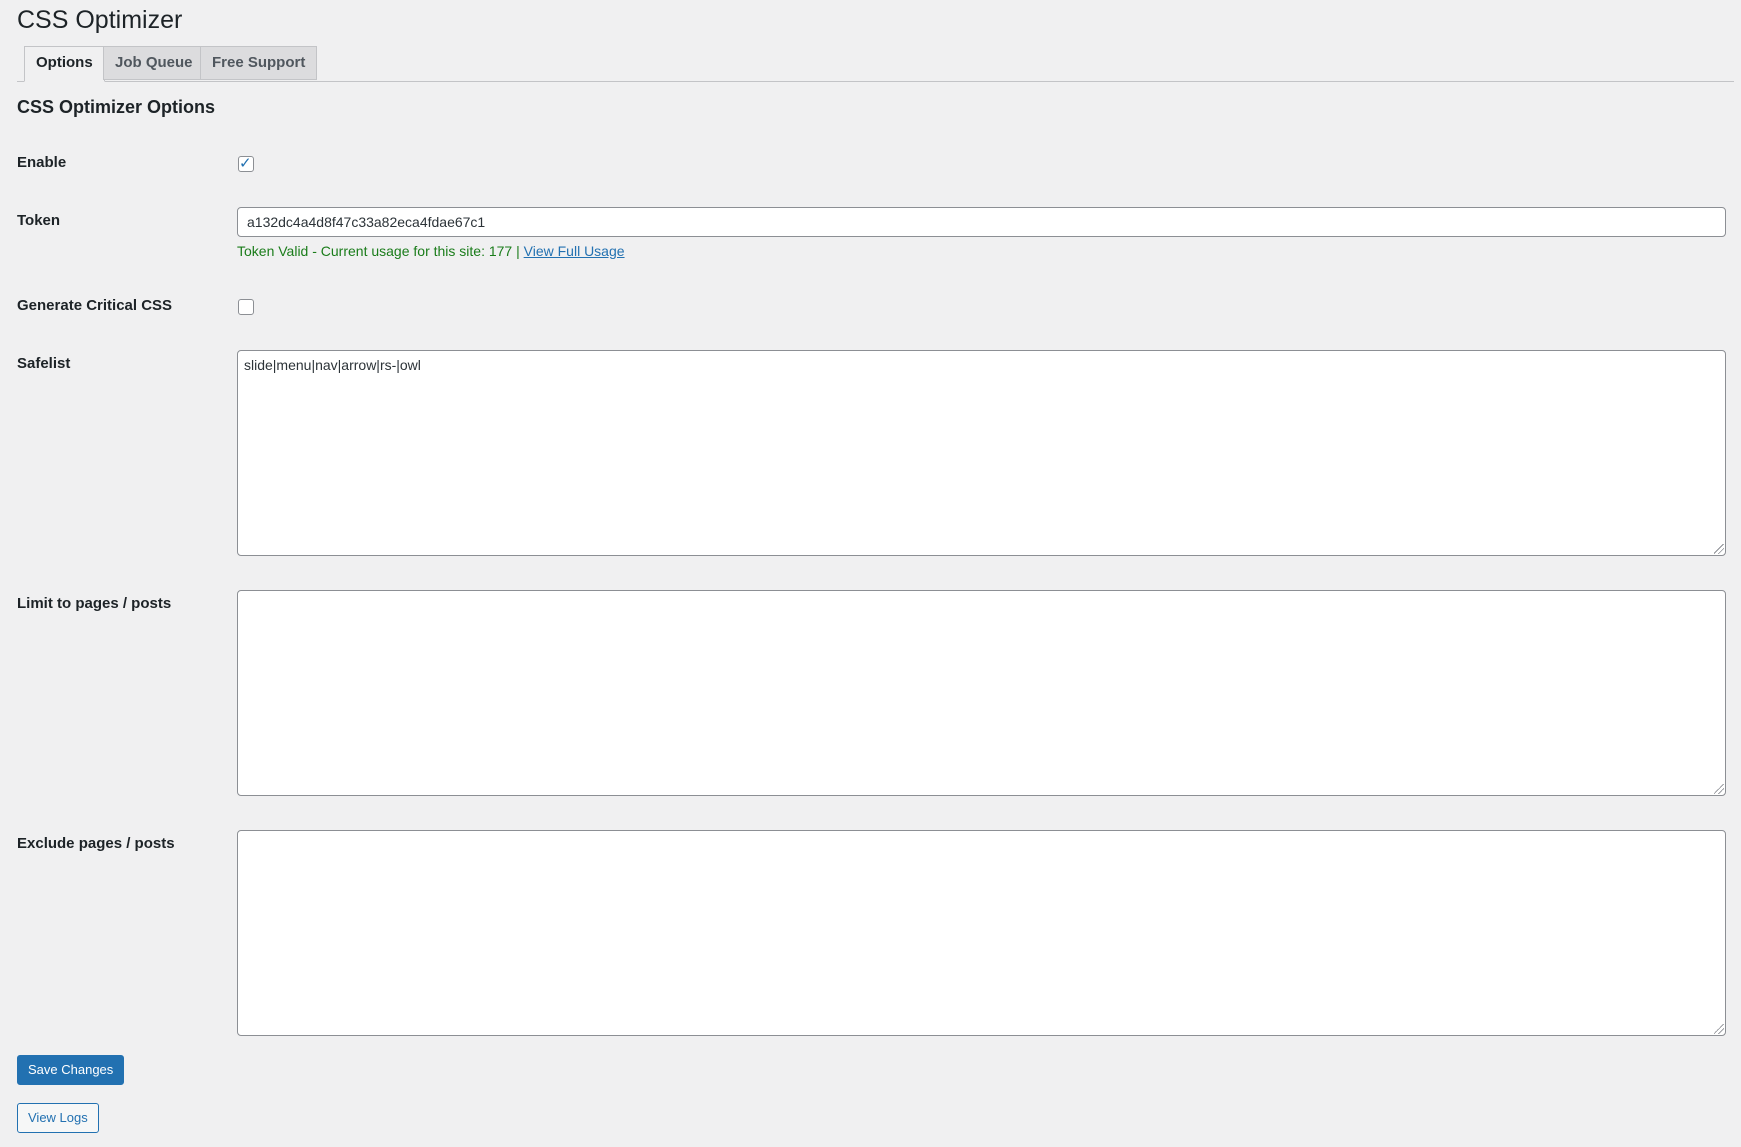 The width and height of the screenshot is (1741, 1147). Describe the element at coordinates (332, 365) in the screenshot. I see `safelist-value: slide|menu|nav|arrow|rs-|owl` at that location.